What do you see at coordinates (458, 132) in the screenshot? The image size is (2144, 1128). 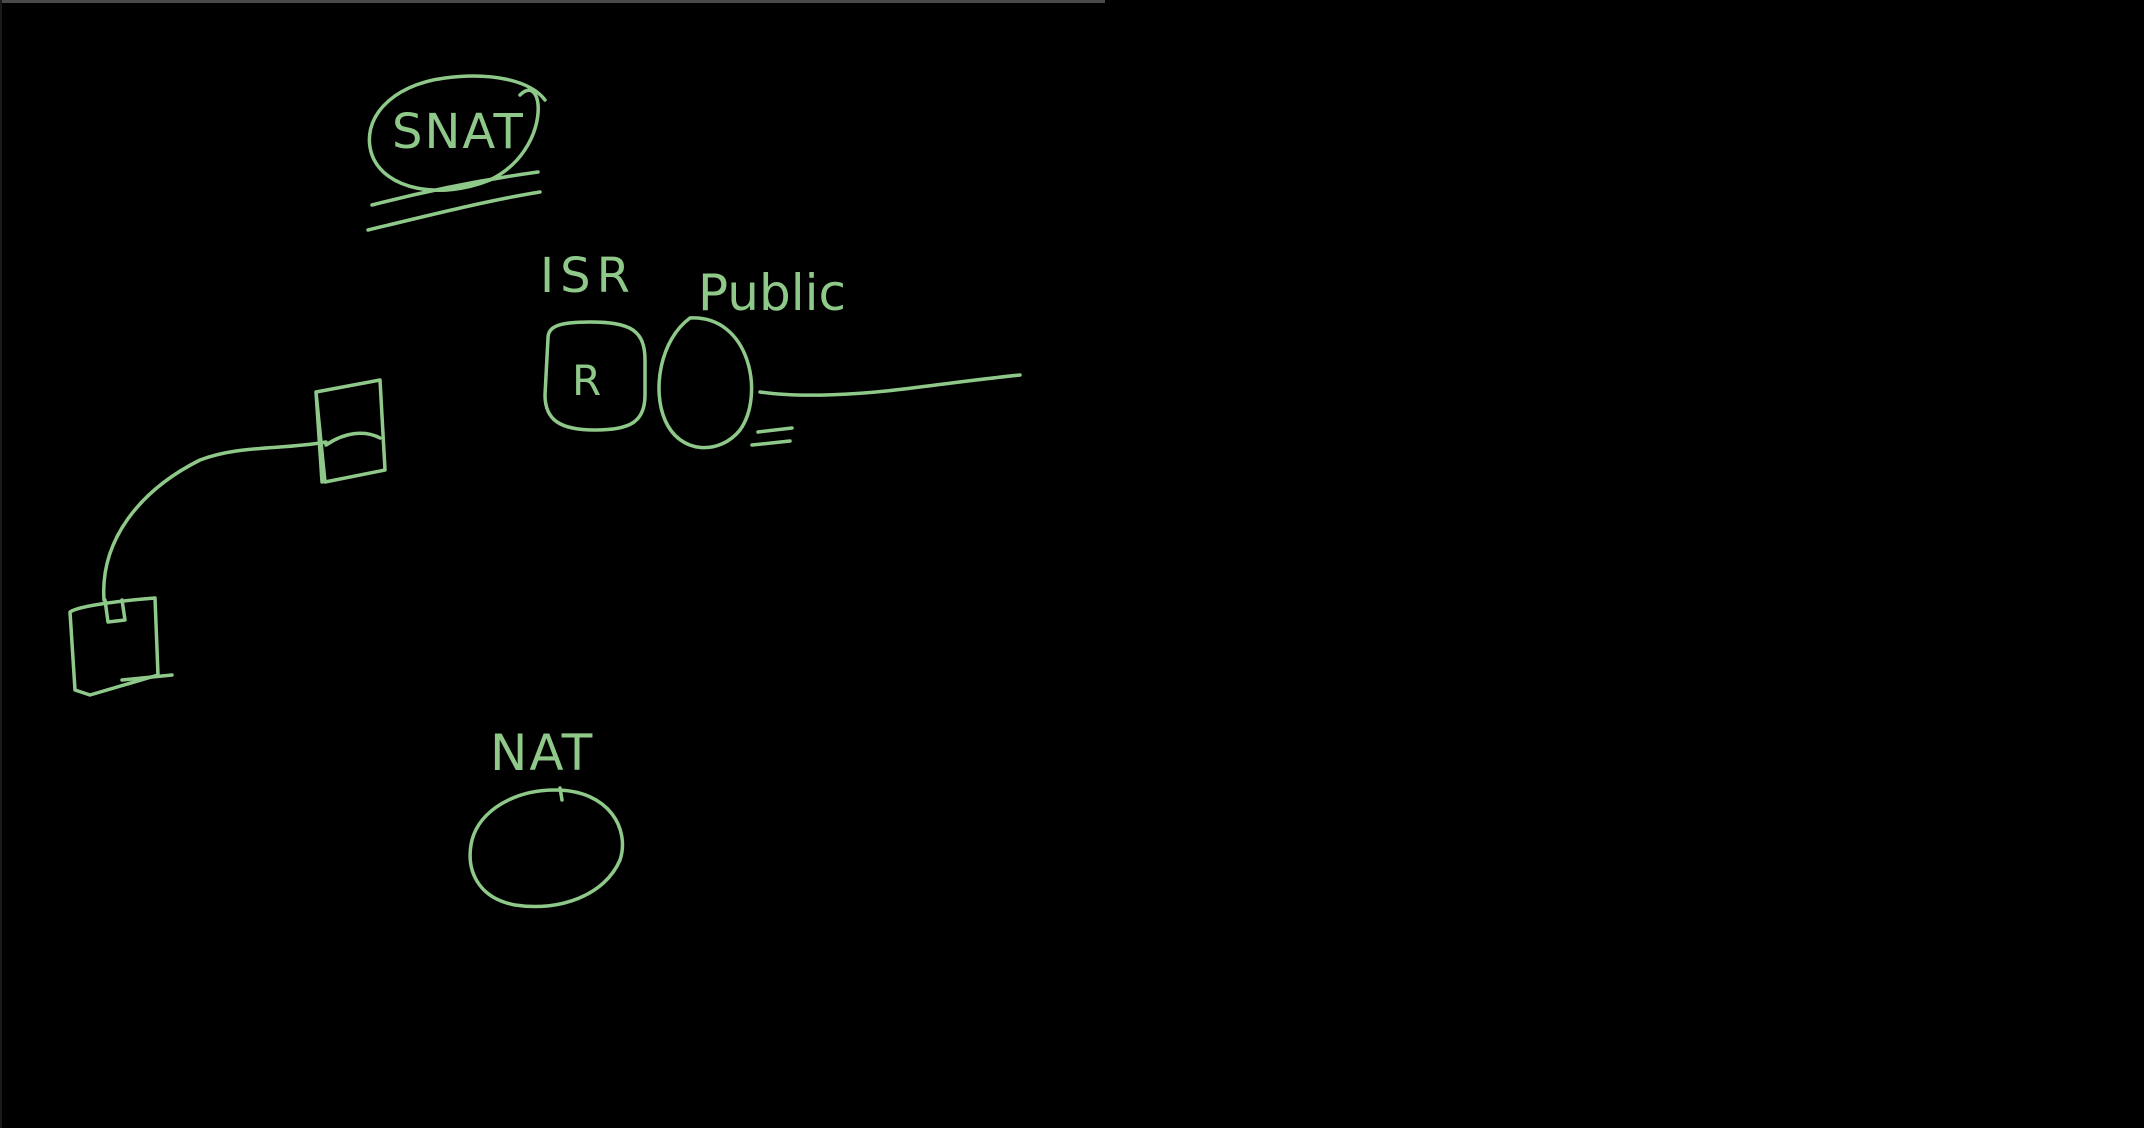 I see `snat-label: SNAT` at bounding box center [458, 132].